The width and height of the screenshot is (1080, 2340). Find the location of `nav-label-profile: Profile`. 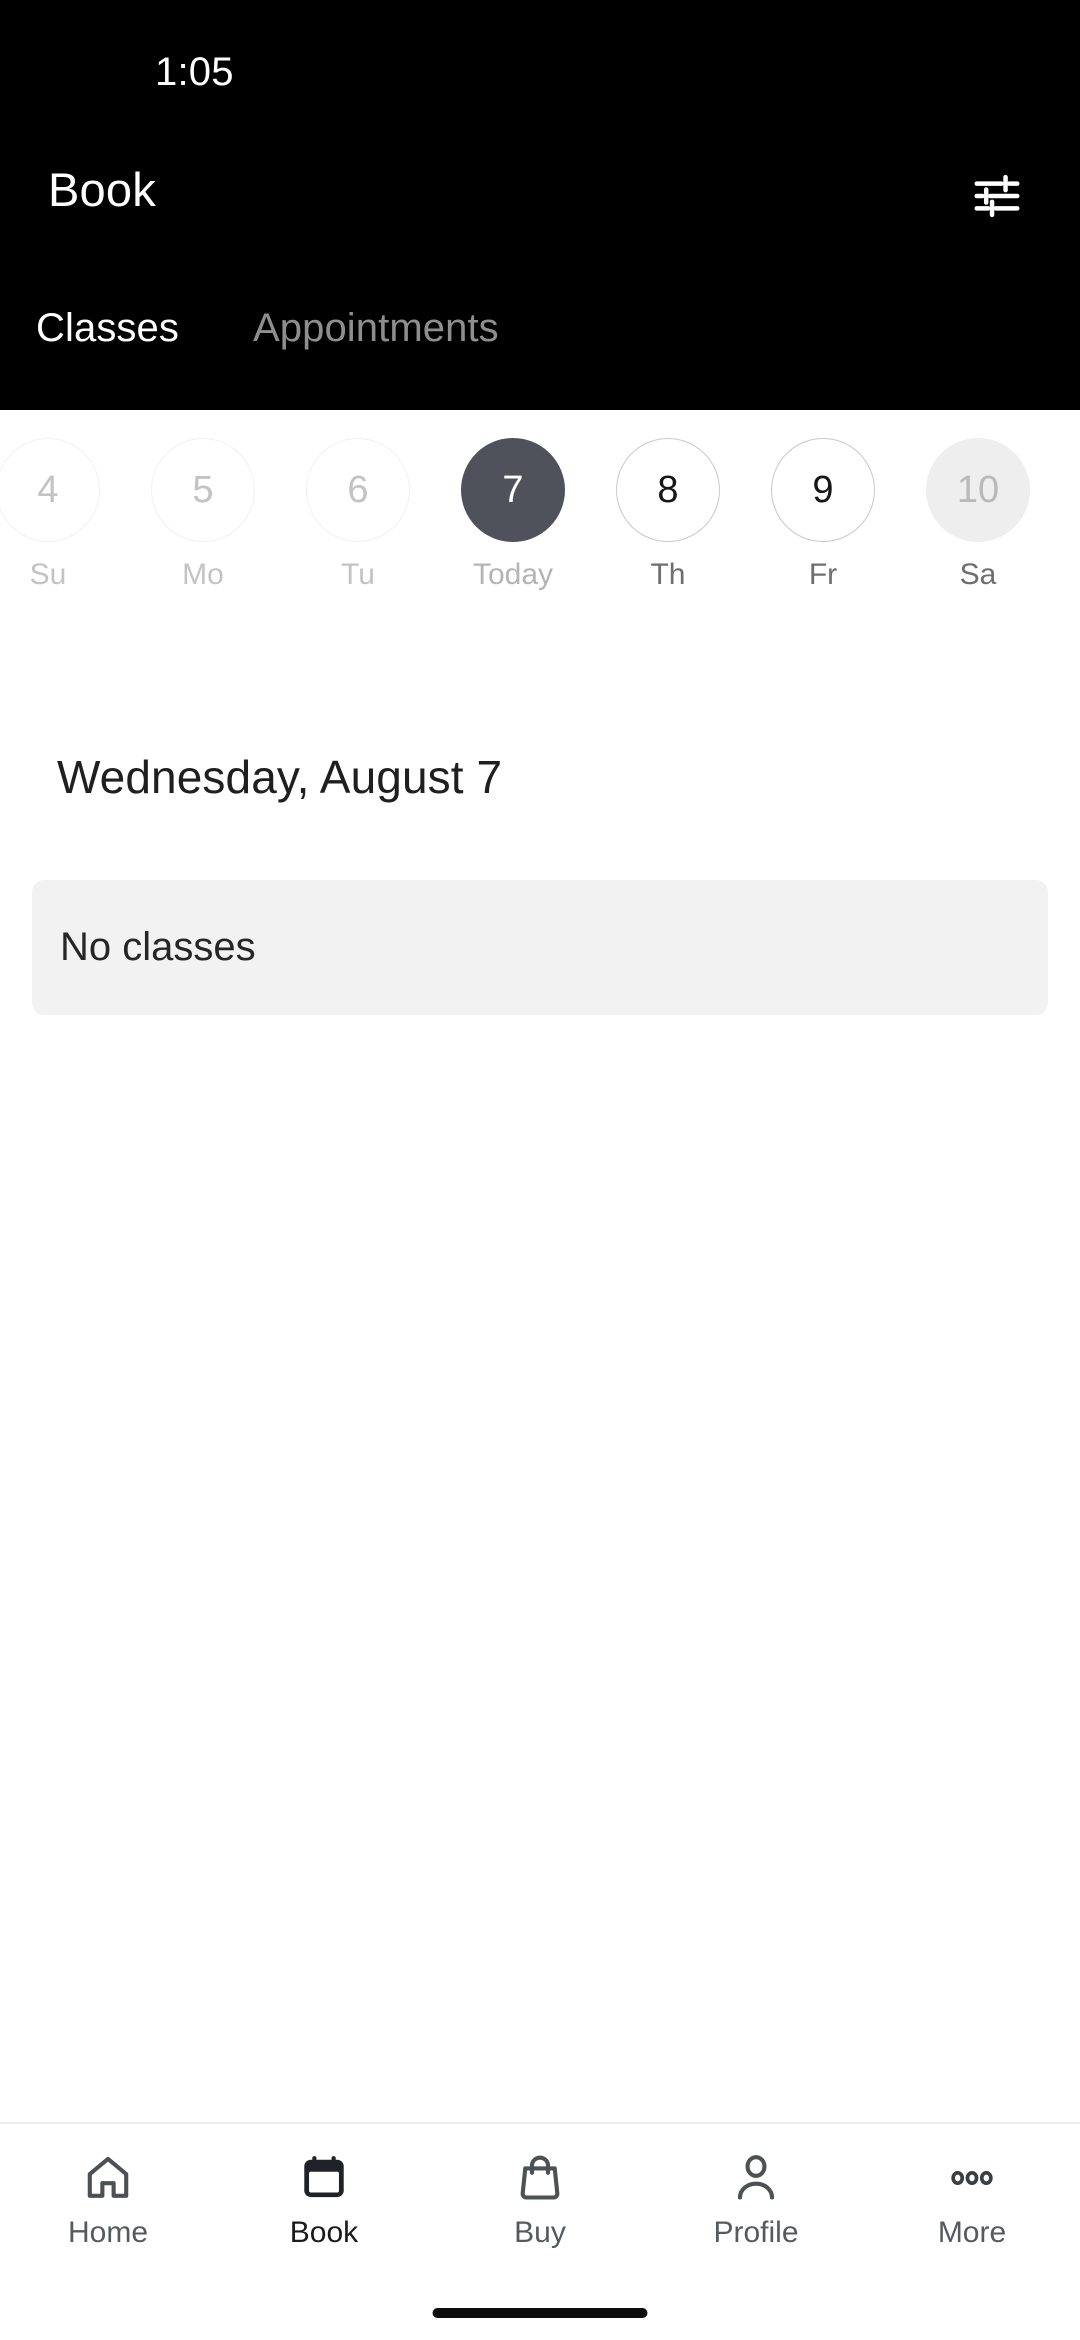

nav-label-profile: Profile is located at coordinates (756, 2232).